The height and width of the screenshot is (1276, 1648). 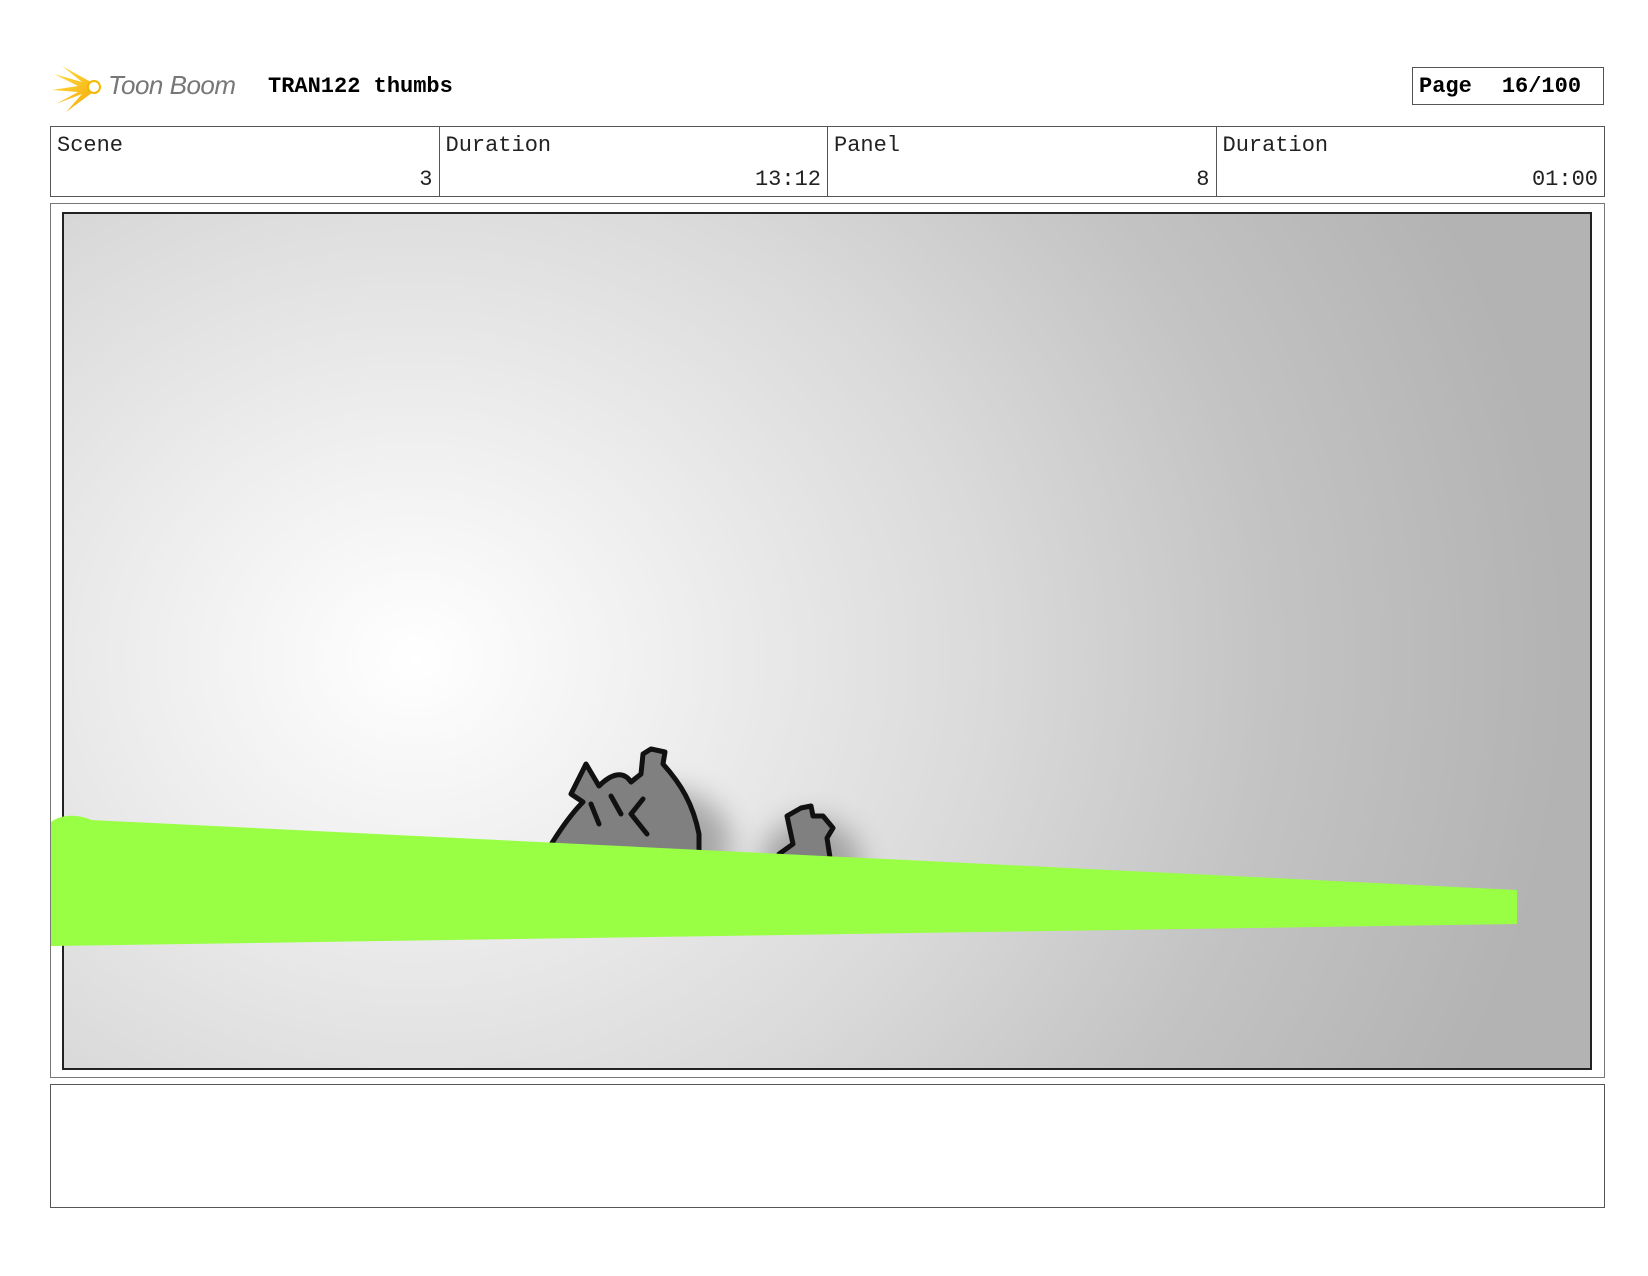 I want to click on panel-duration-label: Duration, so click(x=1275, y=145).